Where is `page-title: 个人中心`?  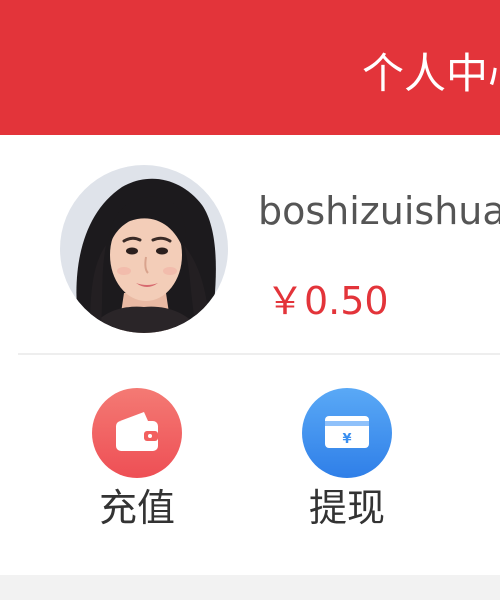
page-title: 个人中心 is located at coordinates (431, 73).